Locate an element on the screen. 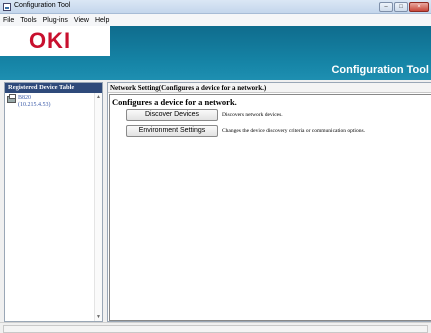 The width and height of the screenshot is (431, 333). device-table-header: Registered Device Table is located at coordinates (53, 88).